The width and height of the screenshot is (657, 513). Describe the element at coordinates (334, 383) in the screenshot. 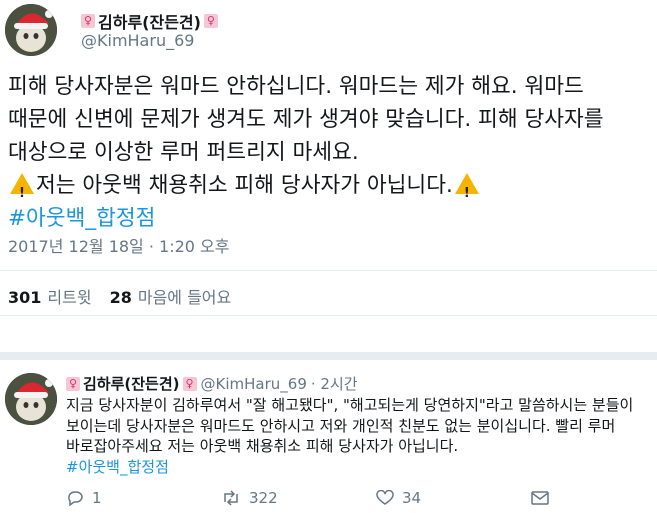

I see `reply-time: · 2시간` at that location.